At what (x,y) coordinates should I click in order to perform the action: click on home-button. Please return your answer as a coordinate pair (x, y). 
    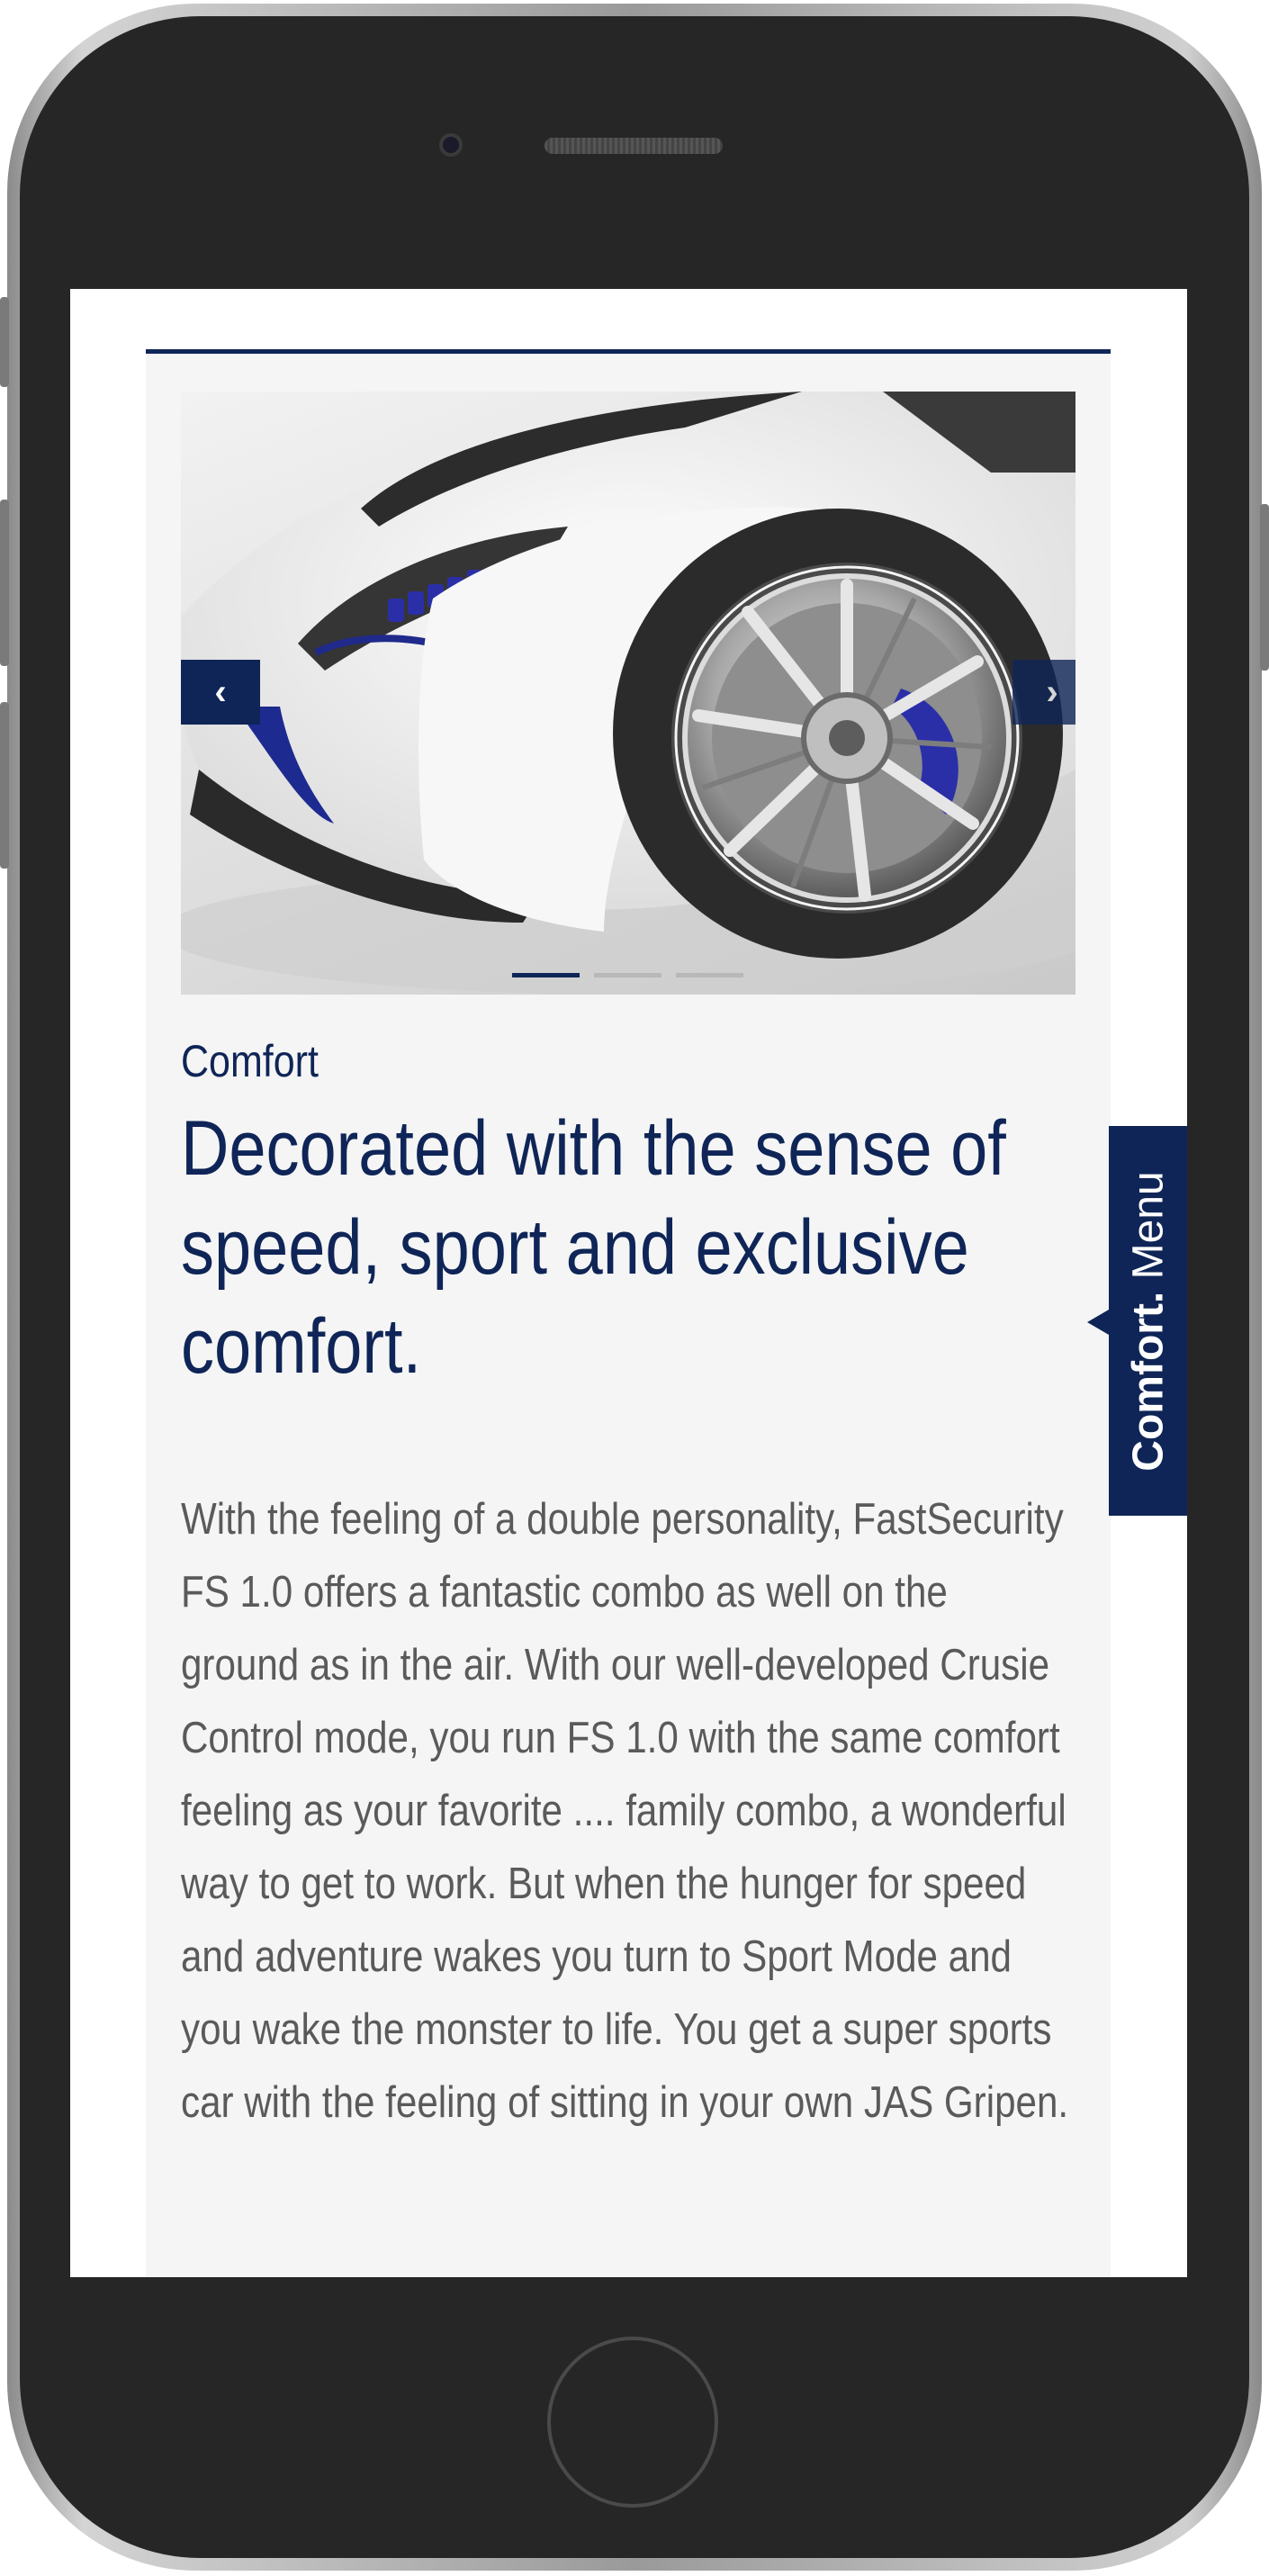
    Looking at the image, I should click on (633, 2422).